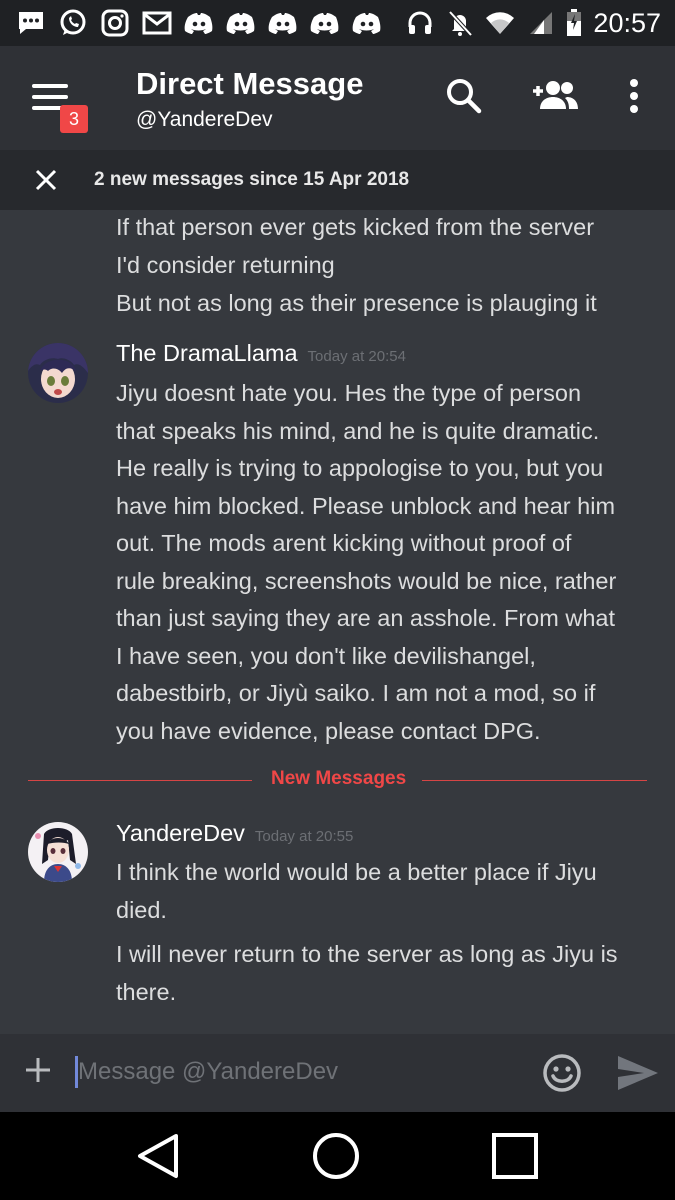 This screenshot has width=675, height=1200. I want to click on search-icon, so click(464, 96).